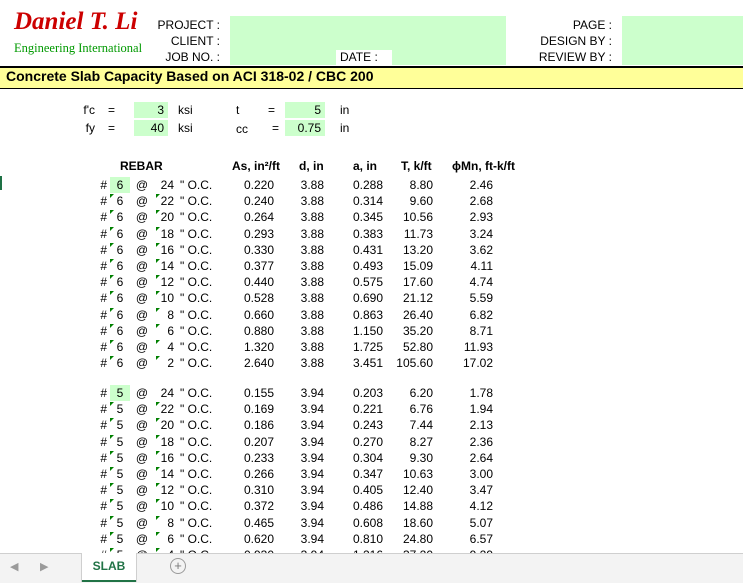 This screenshot has width=743, height=583. Describe the element at coordinates (258, 330) in the screenshot. I see `area-steel: 0.880` at that location.